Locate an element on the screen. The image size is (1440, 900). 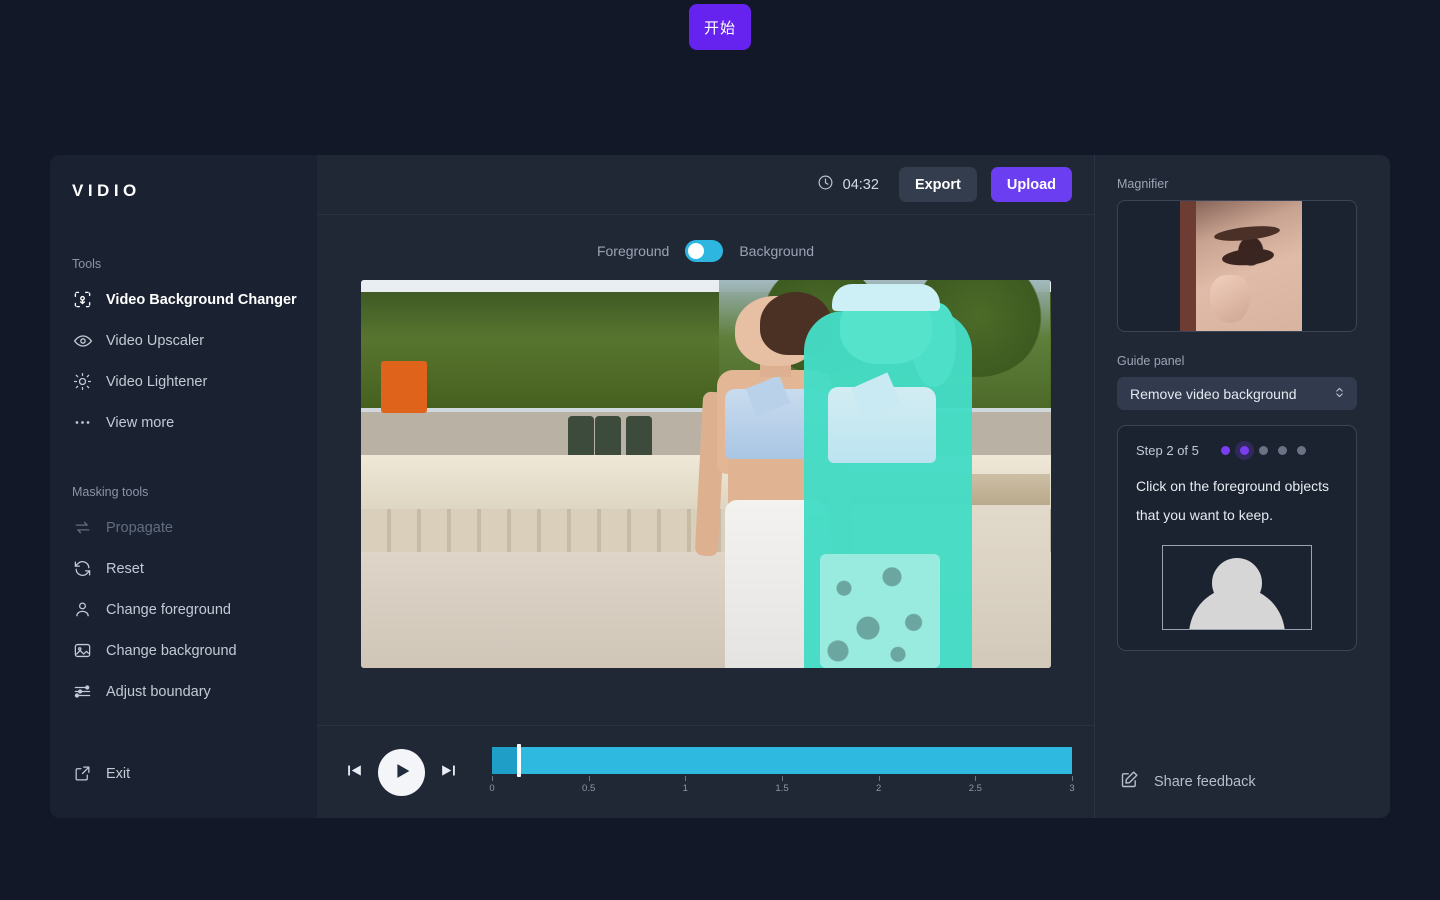
sidebar-item-exit: Exit is located at coordinates (183, 773).